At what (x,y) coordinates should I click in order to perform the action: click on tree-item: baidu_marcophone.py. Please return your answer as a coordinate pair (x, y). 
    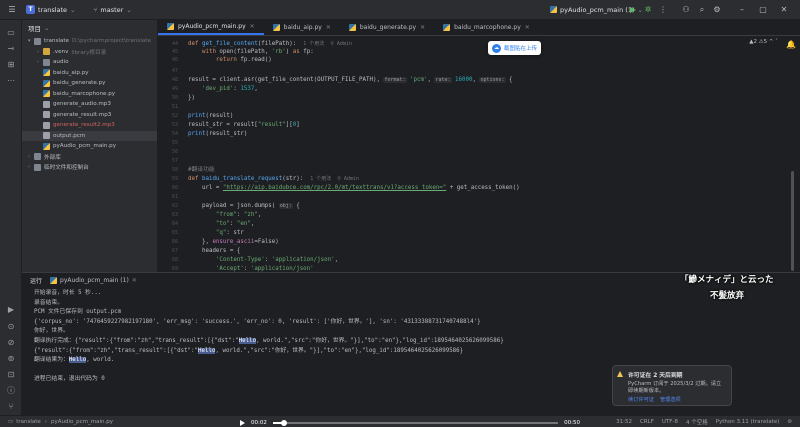
    Looking at the image, I should click on (89, 94).